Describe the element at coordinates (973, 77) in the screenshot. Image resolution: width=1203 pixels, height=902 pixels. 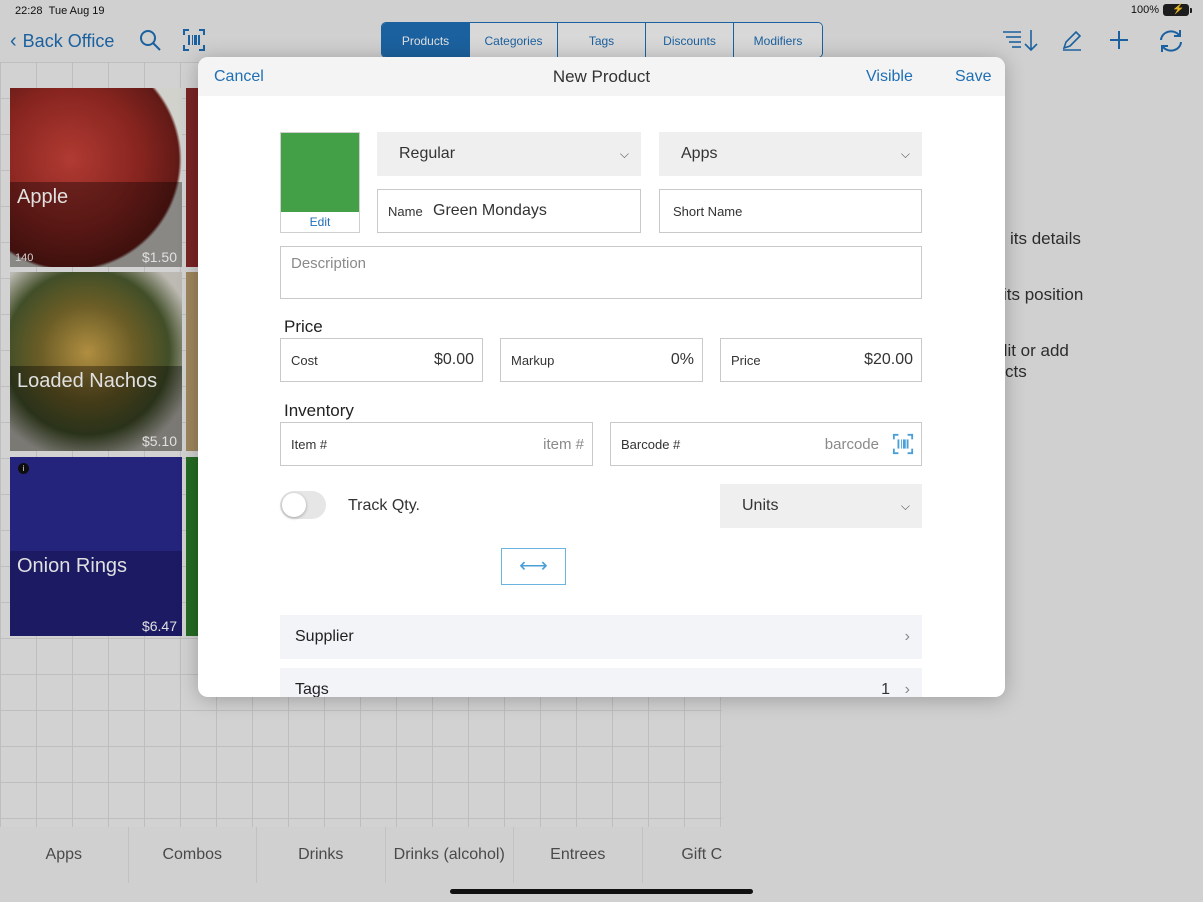
I see `save-button: Save` at that location.